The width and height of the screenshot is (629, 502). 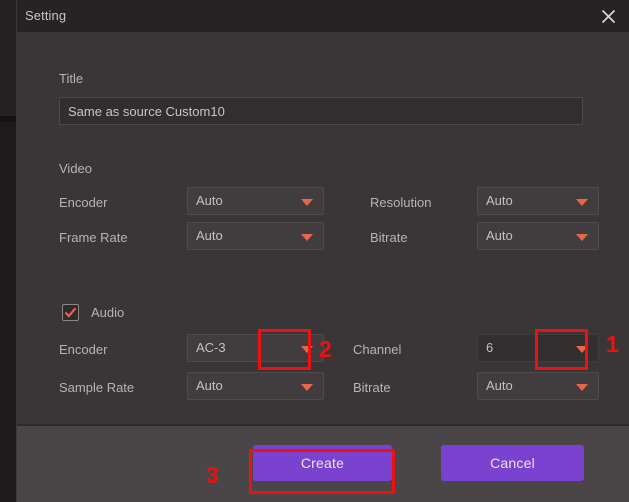 I want to click on video-bitrate-label: Bitrate, so click(x=389, y=237).